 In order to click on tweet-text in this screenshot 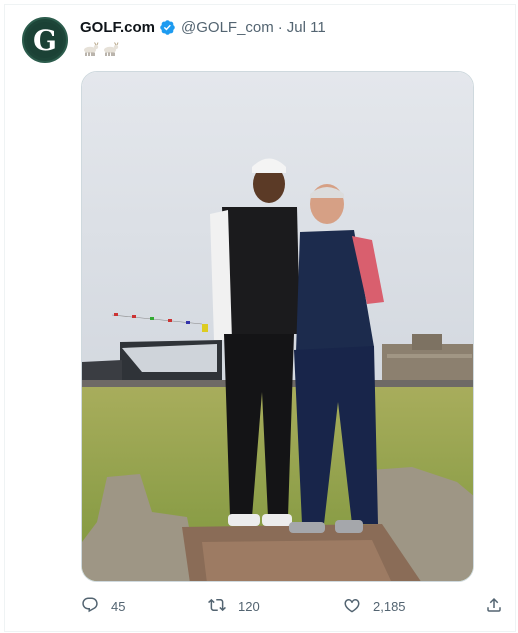, I will do `click(100, 49)`.